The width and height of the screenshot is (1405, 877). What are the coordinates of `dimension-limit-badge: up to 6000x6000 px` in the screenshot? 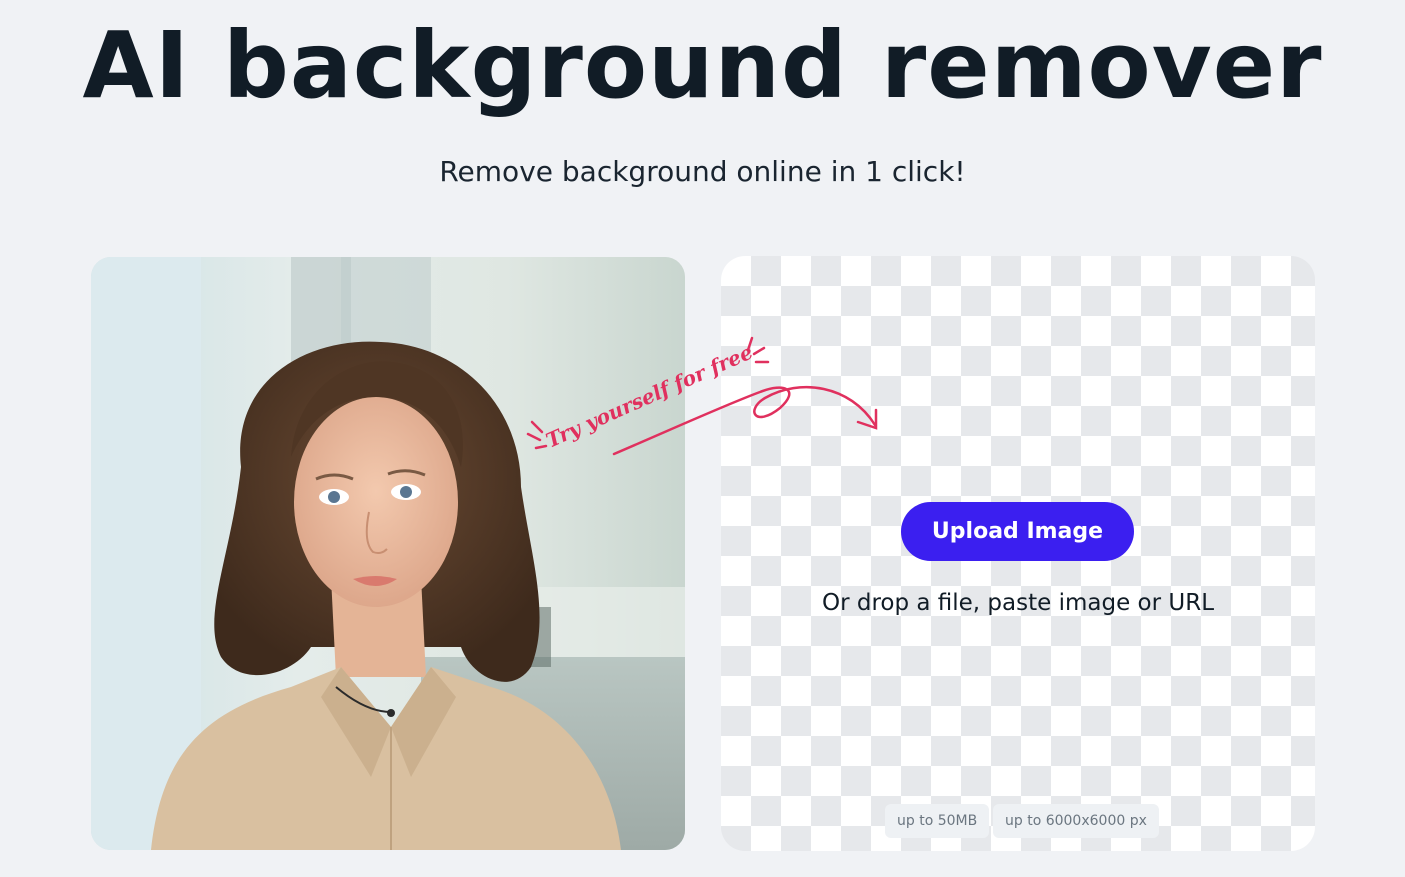 It's located at (1076, 821).